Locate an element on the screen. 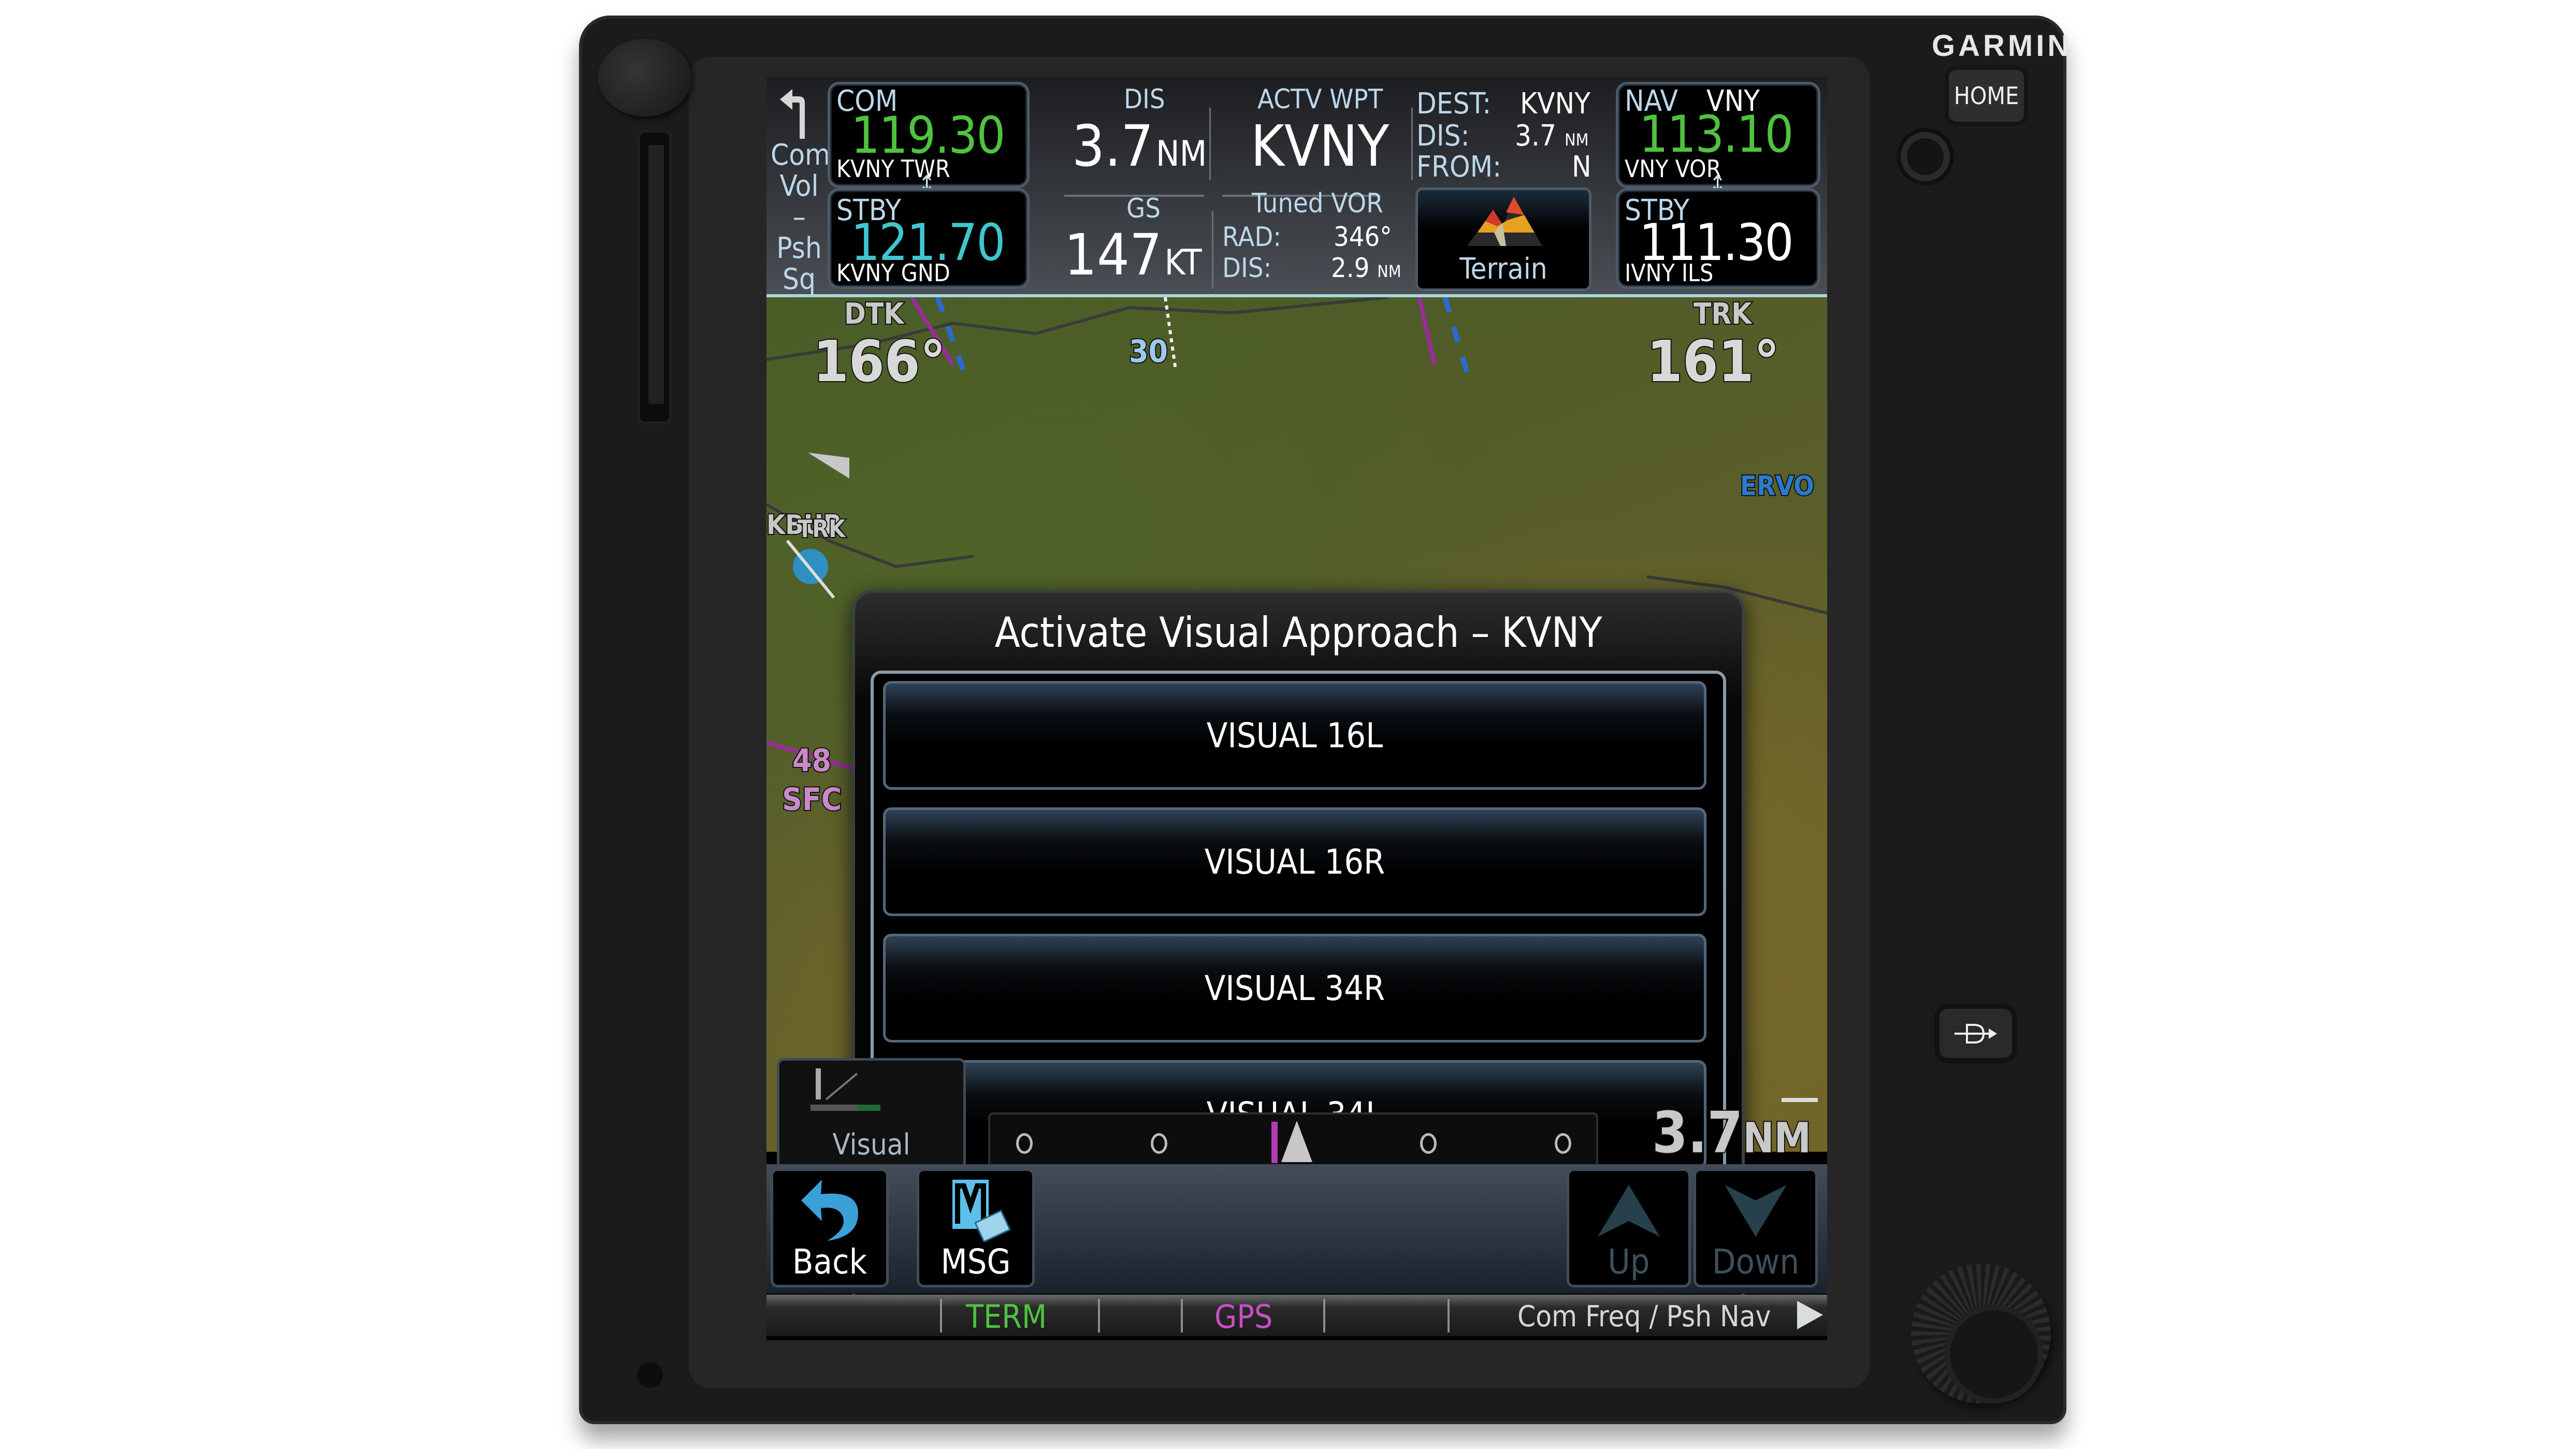 Image resolution: width=2576 pixels, height=1449 pixels. actv-wpt-label: ACTV WPT is located at coordinates (1320, 99).